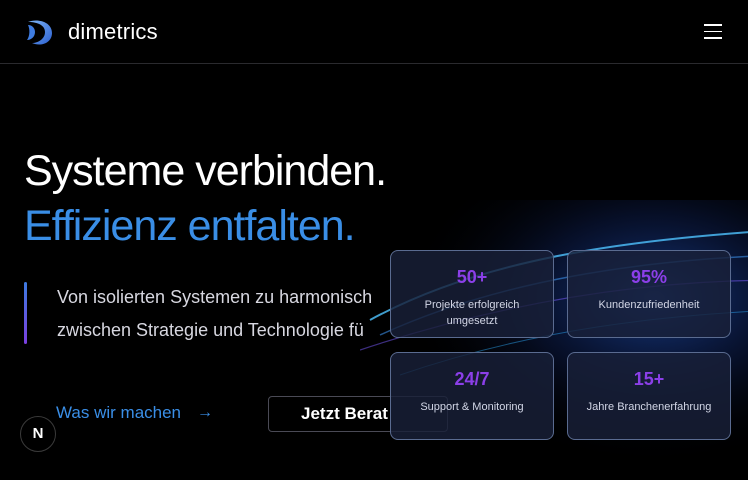  Describe the element at coordinates (472, 277) in the screenshot. I see `stat-value: 50+` at that location.